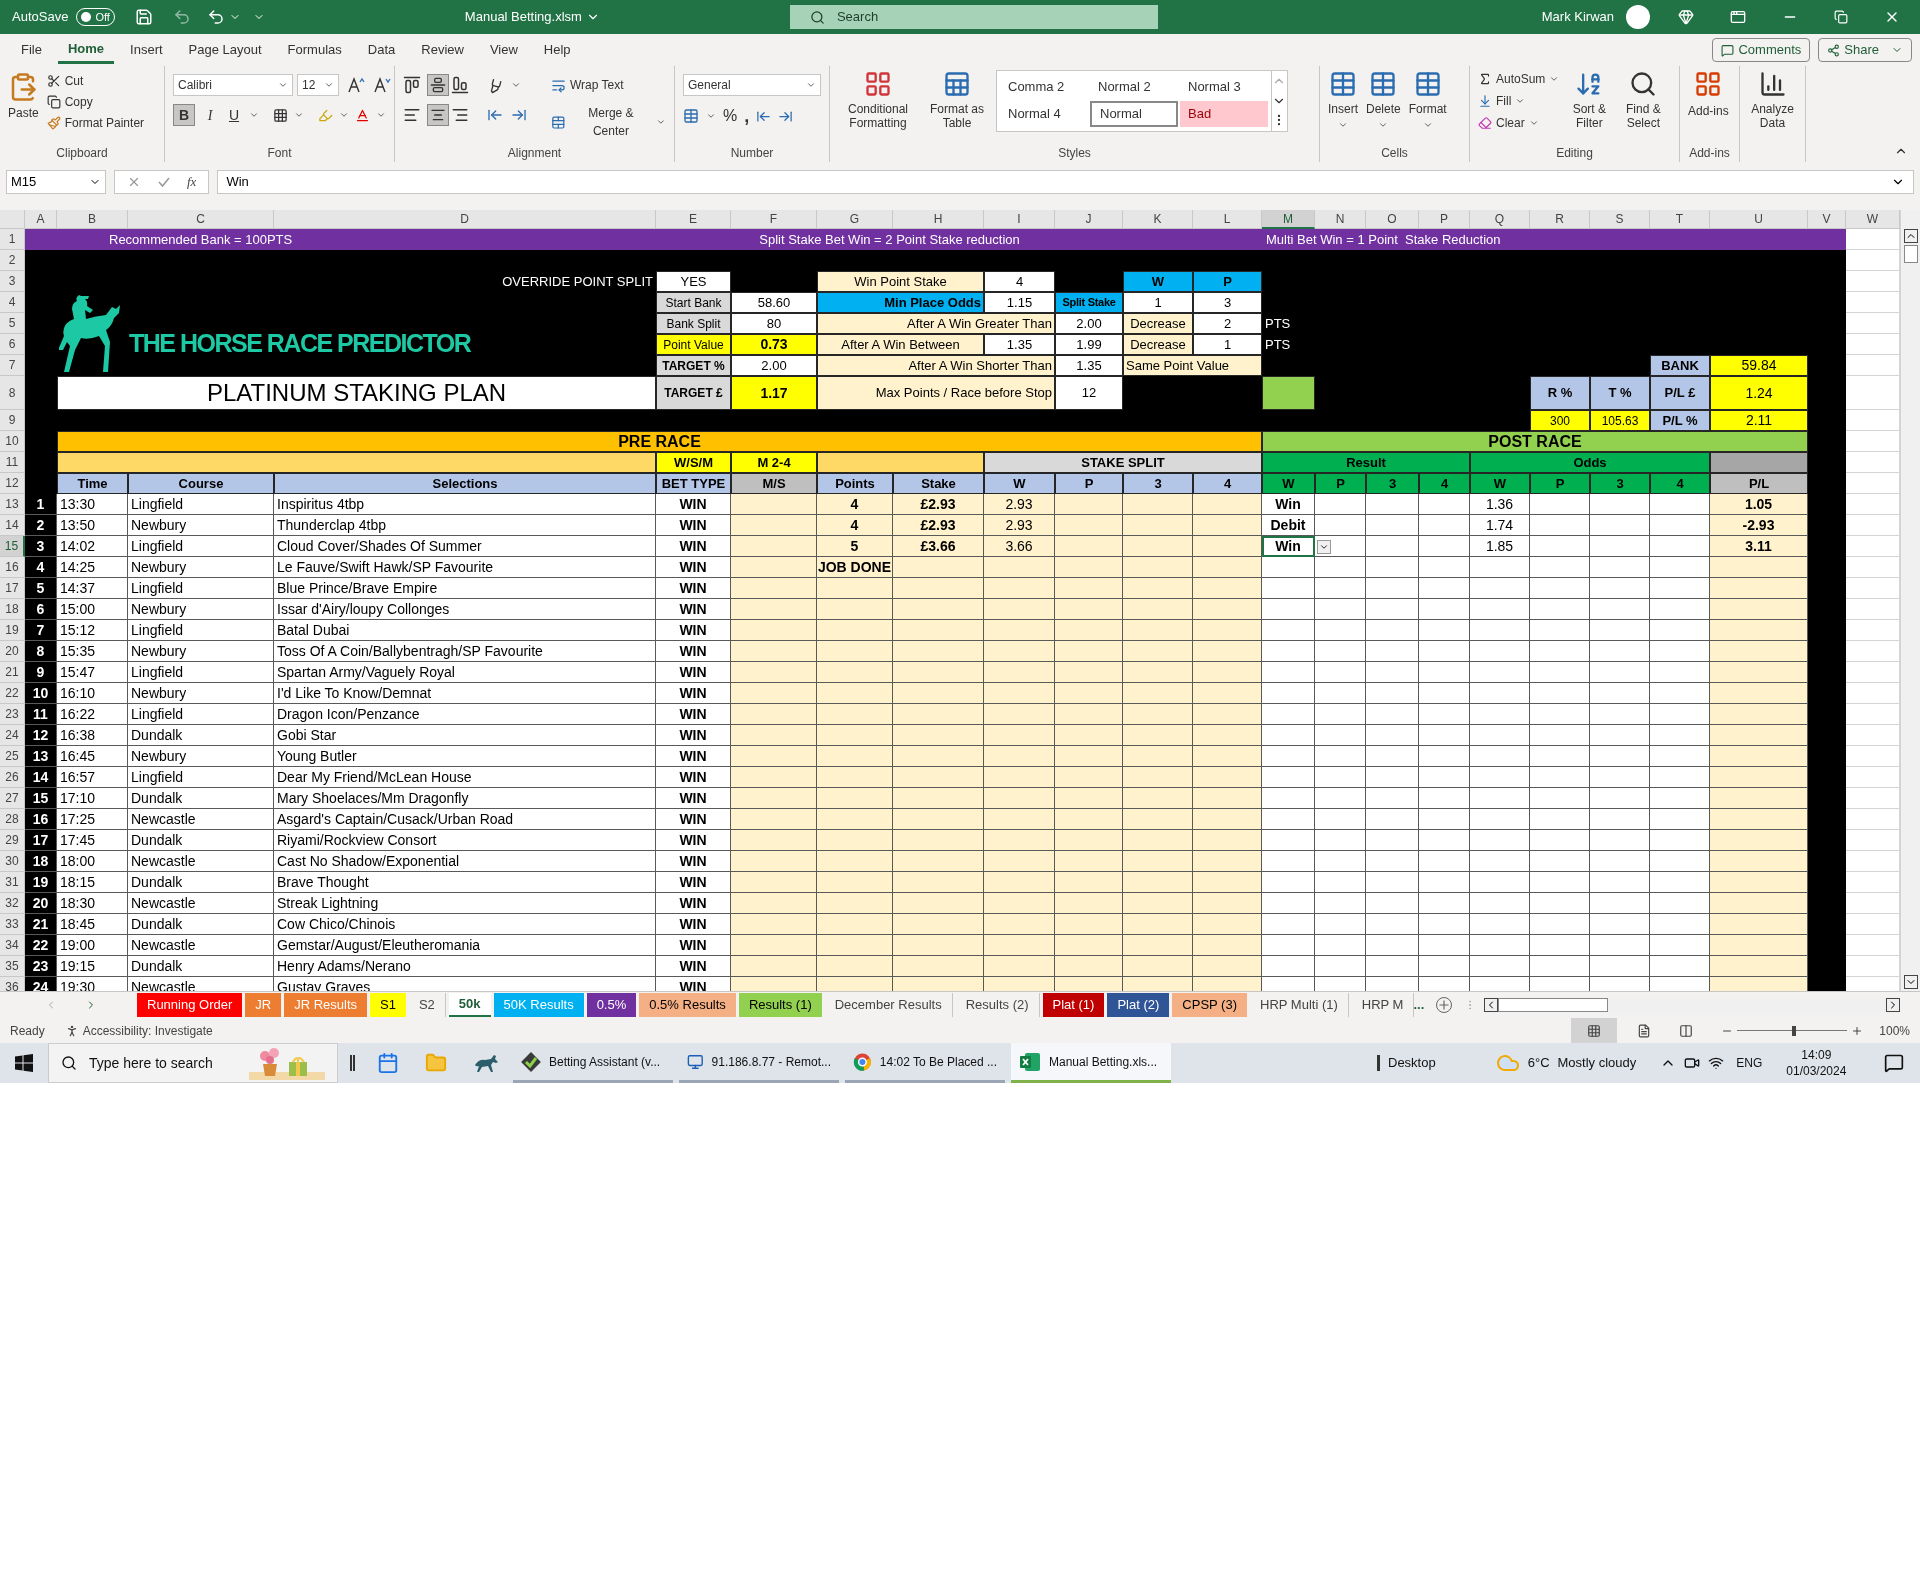 The height and width of the screenshot is (1572, 1920). Describe the element at coordinates (693, 219) in the screenshot. I see `column-header: E` at that location.